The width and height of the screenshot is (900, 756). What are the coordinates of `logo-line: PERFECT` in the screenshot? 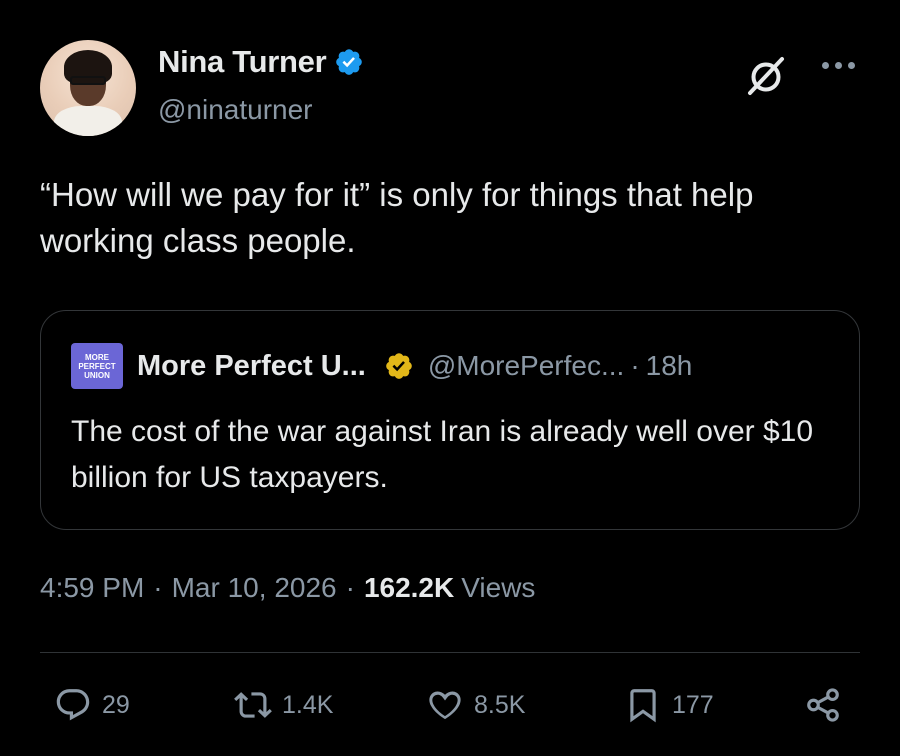 It's located at (97, 366).